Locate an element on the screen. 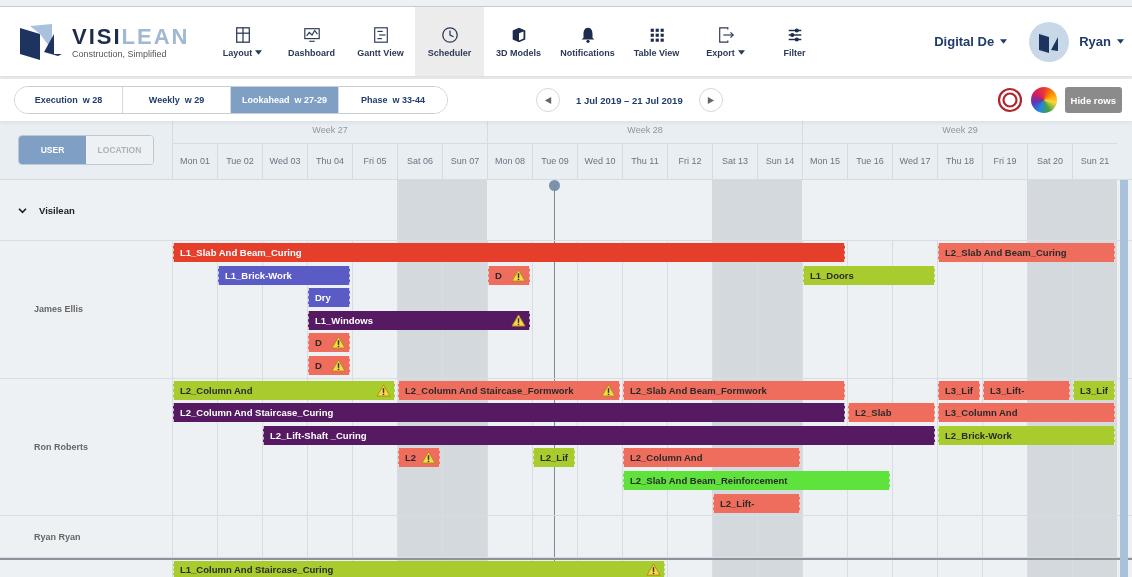 This screenshot has width=1132, height=577. day-header: Wed 03 is located at coordinates (284, 161).